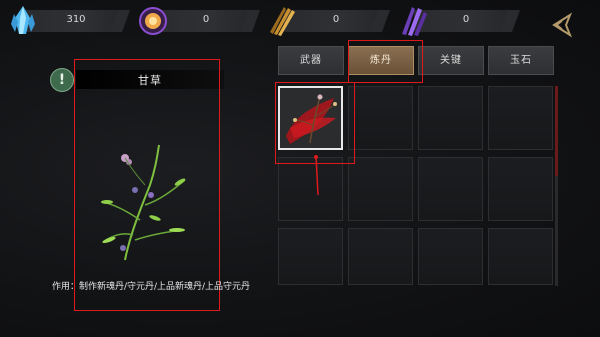 The height and width of the screenshot is (337, 600). I want to click on orb-icon, so click(153, 21).